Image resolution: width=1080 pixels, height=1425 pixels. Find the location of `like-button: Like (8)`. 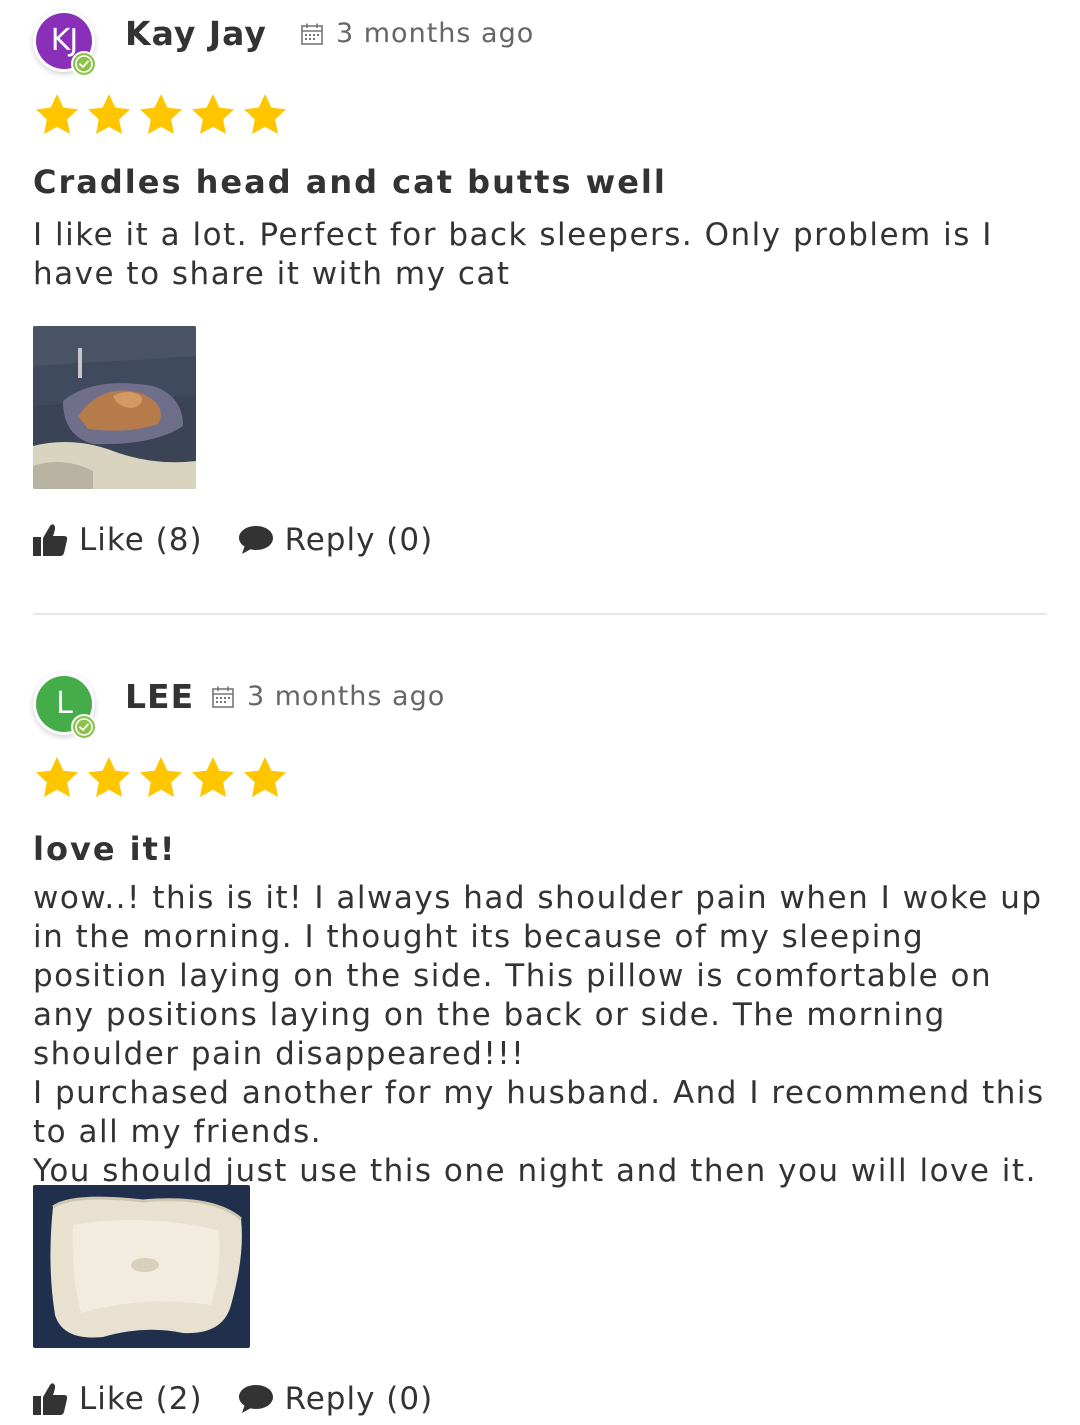

like-button: Like (8) is located at coordinates (118, 540).